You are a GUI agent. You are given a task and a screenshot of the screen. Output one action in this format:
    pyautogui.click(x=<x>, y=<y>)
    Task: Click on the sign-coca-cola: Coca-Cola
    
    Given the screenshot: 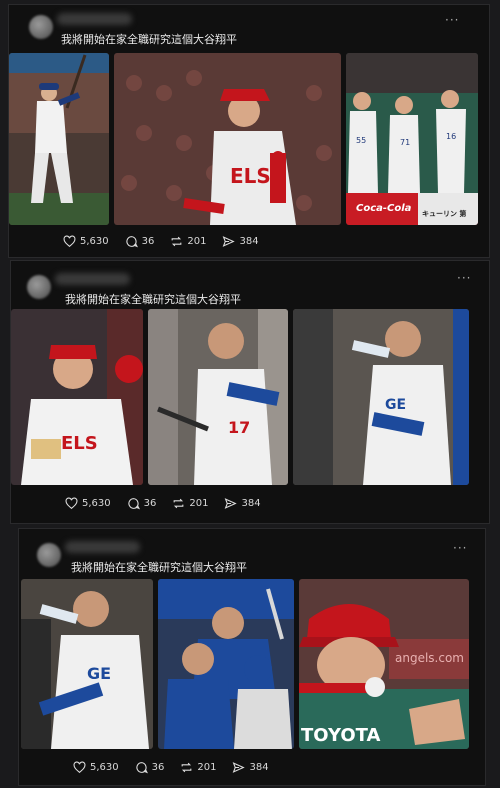 What is the action you would take?
    pyautogui.click(x=384, y=208)
    